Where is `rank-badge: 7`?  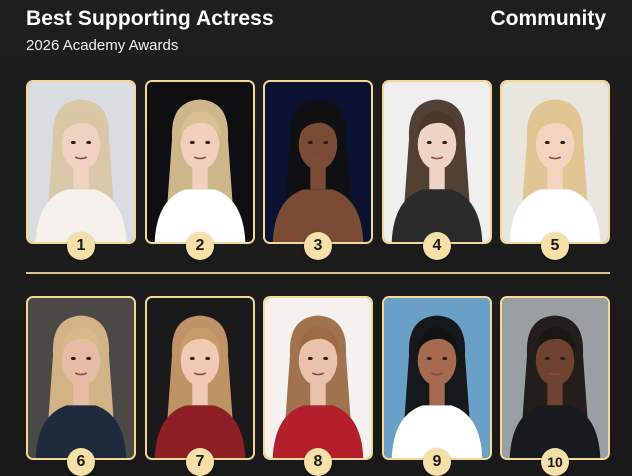
rank-badge: 7 is located at coordinates (200, 462).